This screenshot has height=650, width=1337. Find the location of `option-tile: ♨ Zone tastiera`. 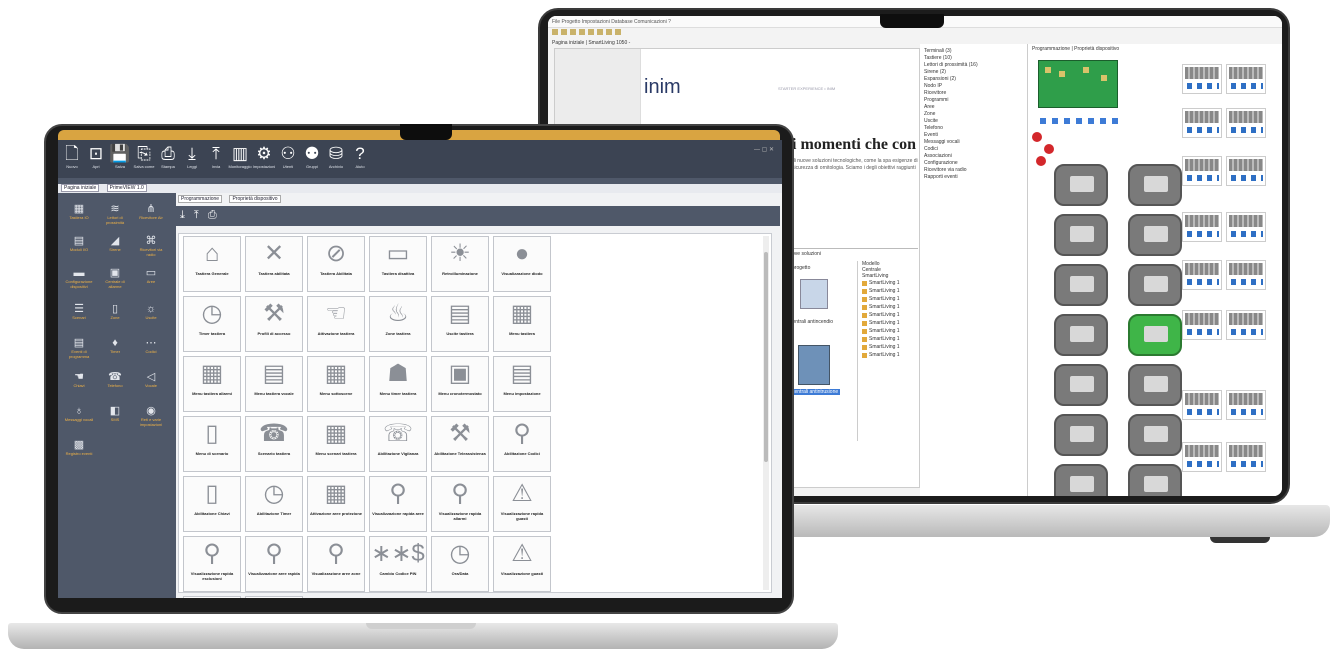

option-tile: ♨ Zone tastiera is located at coordinates (398, 324).